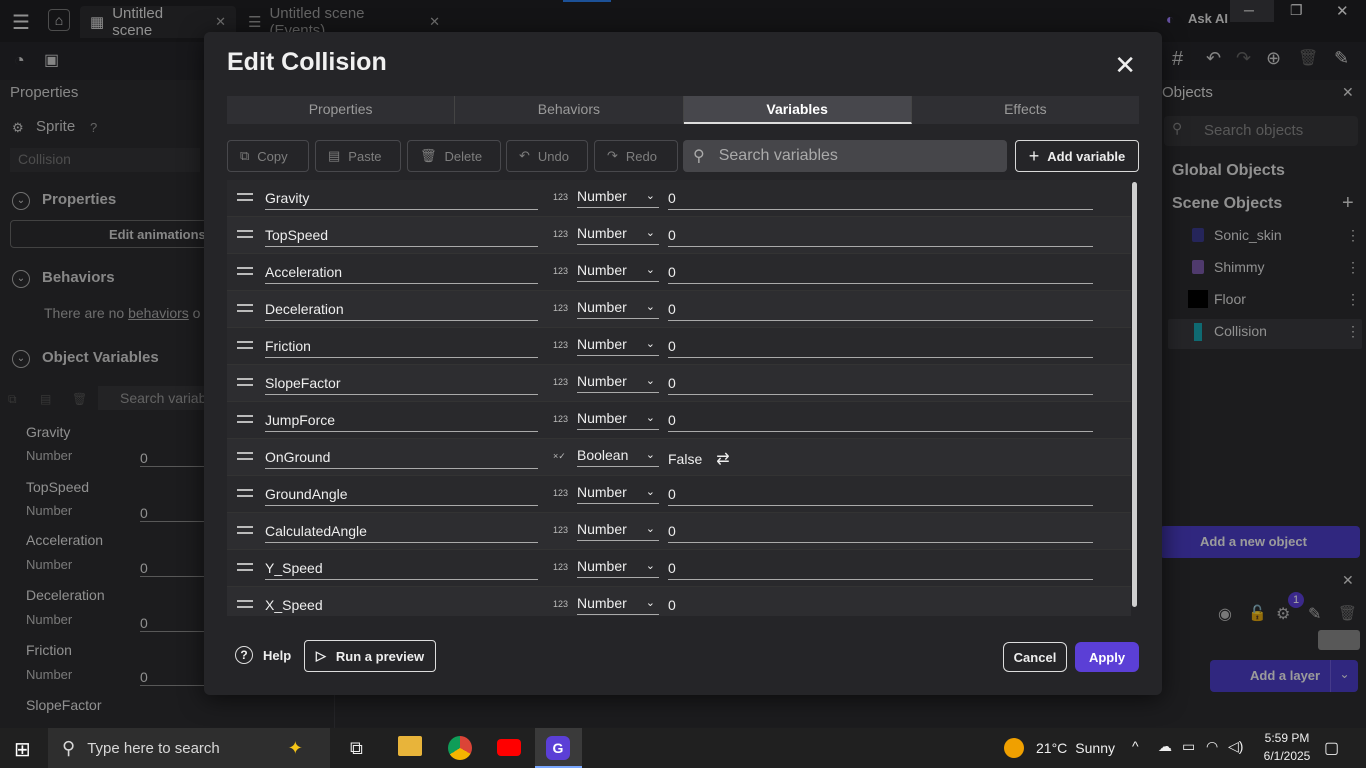  What do you see at coordinates (1034, 155) in the screenshot?
I see `plus-icon: +` at bounding box center [1034, 155].